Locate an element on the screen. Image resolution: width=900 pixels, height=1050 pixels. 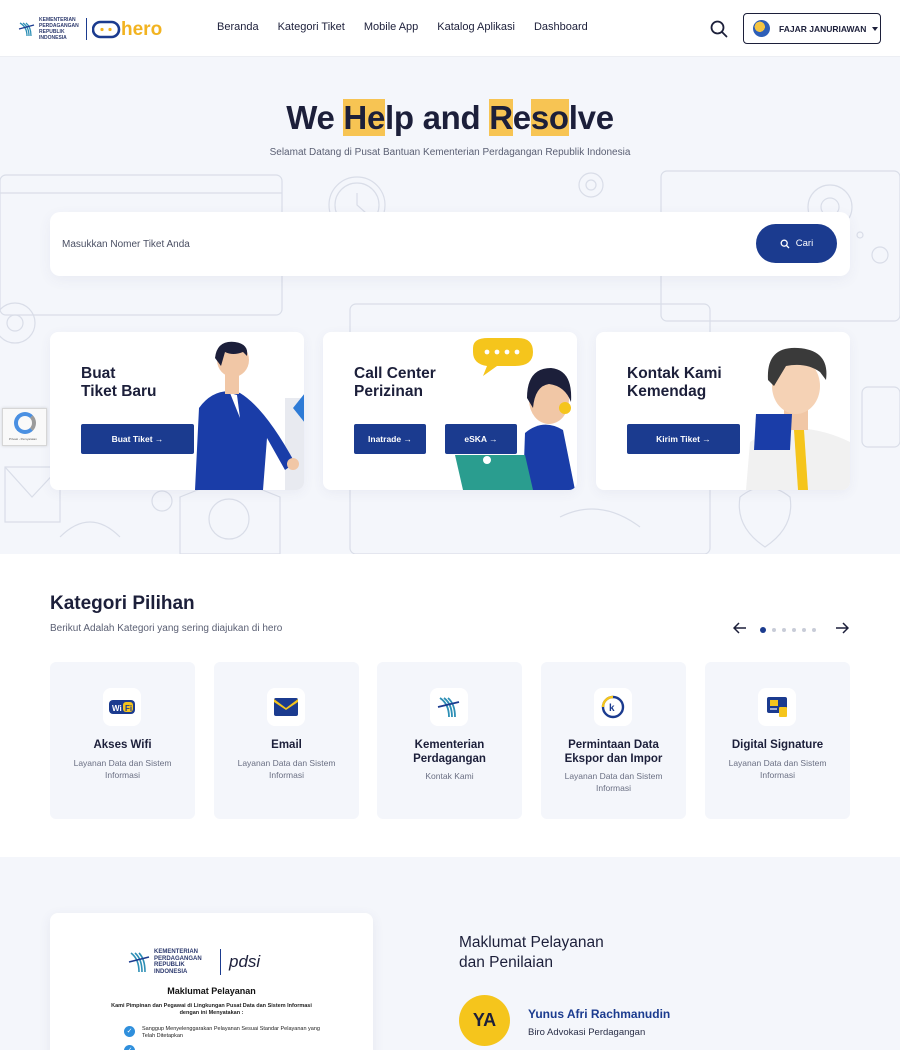
card-kontak-kami: Kontak Kami Kemendag Kirim Tiket → is located at coordinates (723, 411).